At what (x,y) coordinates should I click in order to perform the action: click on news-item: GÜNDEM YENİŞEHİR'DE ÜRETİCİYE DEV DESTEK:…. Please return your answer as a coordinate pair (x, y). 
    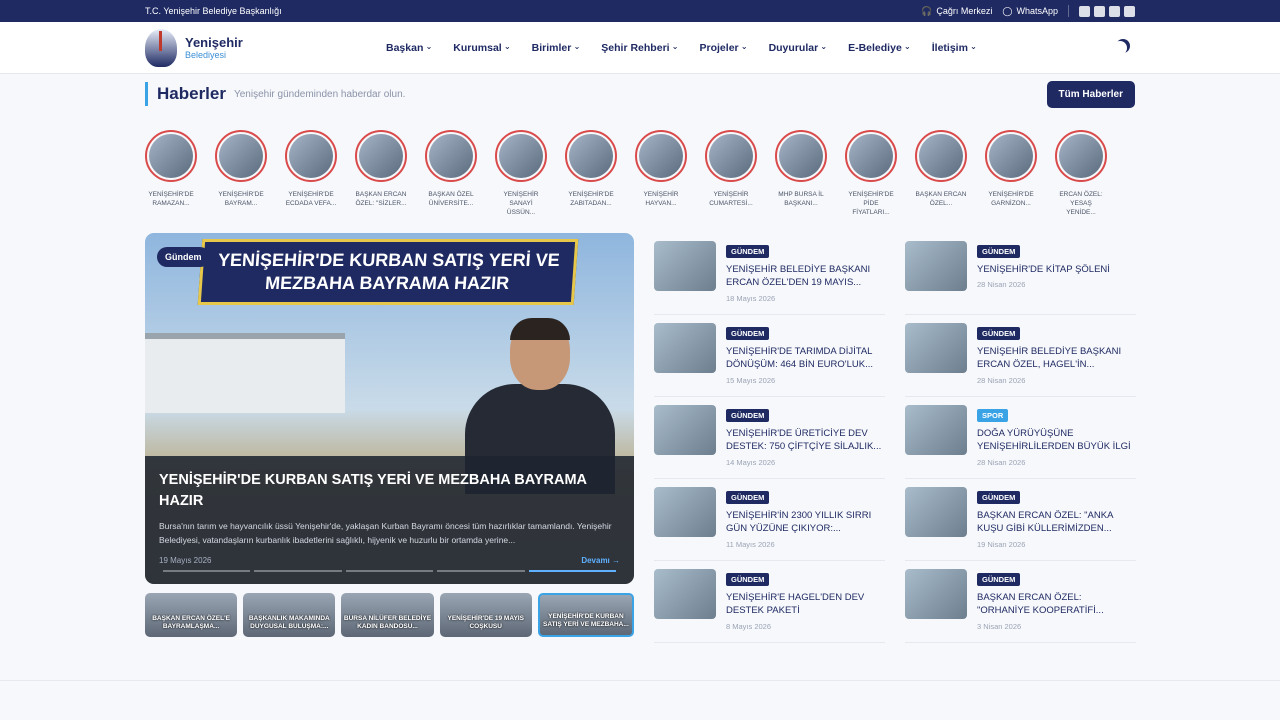
    Looking at the image, I should click on (769, 438).